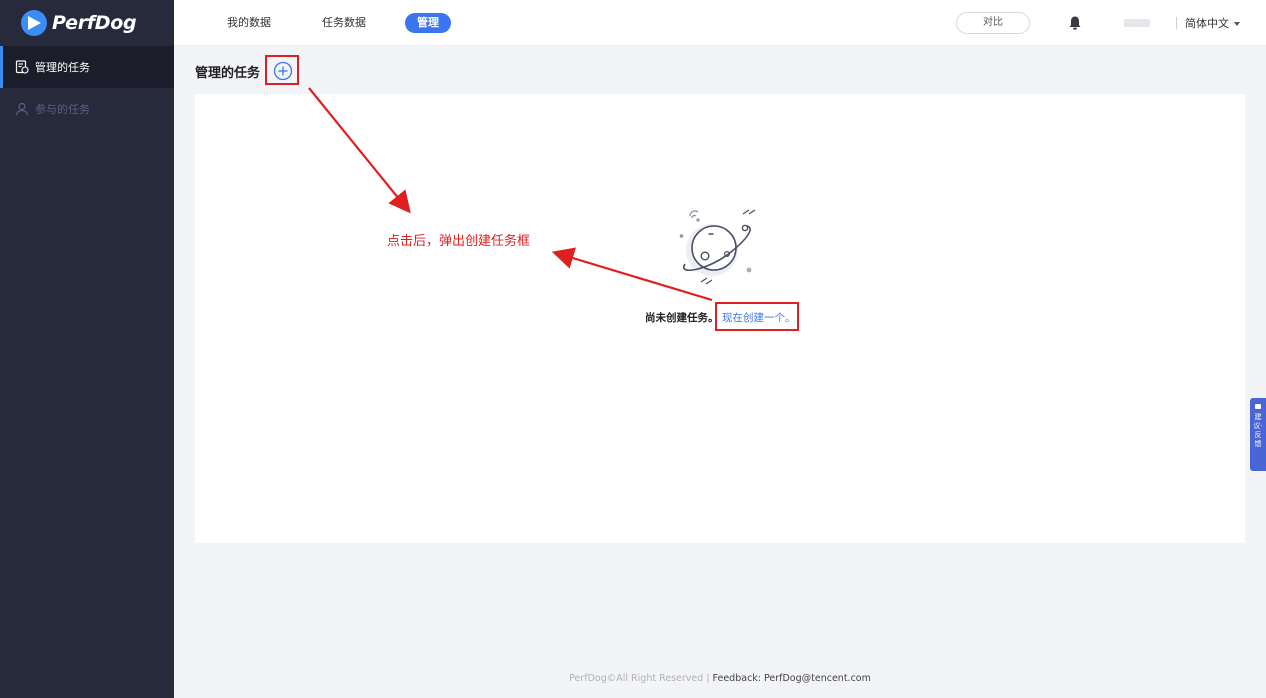 The height and width of the screenshot is (698, 1266). What do you see at coordinates (632, 274) in the screenshot?
I see `annotation-arrow-from-link` at bounding box center [632, 274].